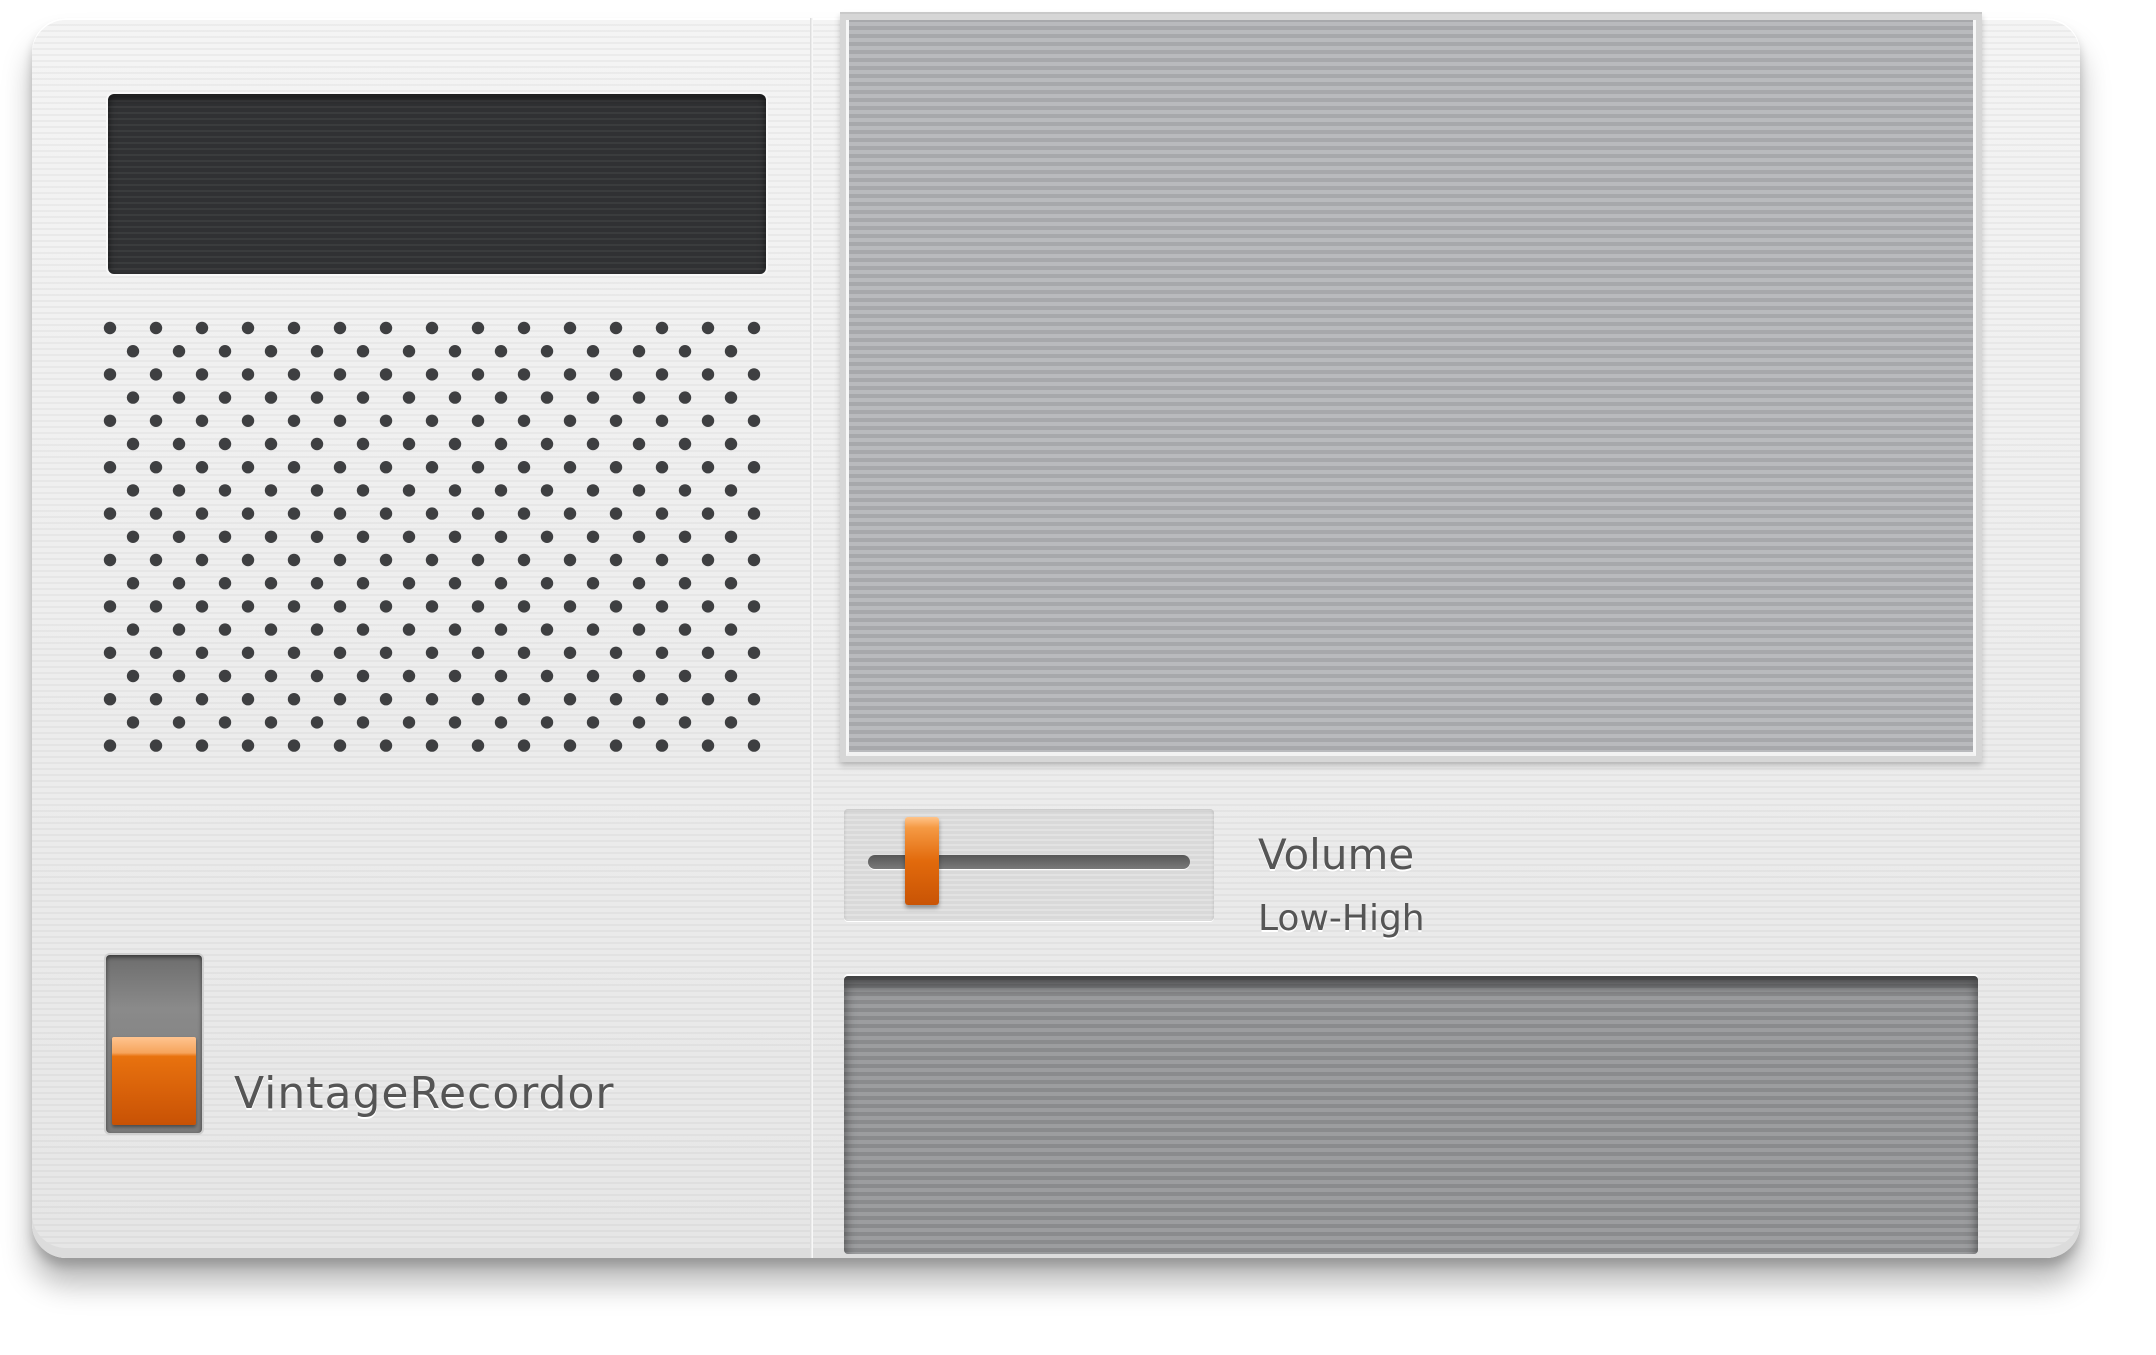 This screenshot has height=1355, width=2156. I want to click on lcd-display, so click(437, 184).